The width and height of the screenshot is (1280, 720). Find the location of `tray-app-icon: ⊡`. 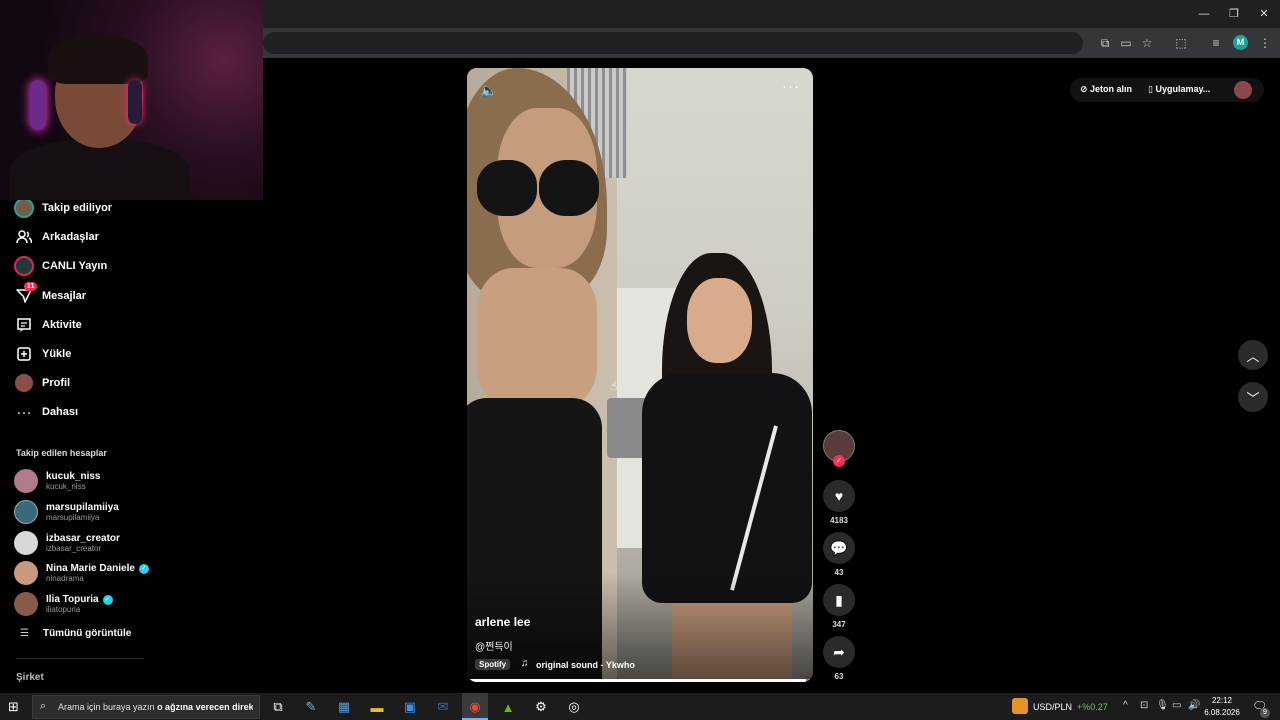

tray-app-icon: ⊡ is located at coordinates (1144, 705).